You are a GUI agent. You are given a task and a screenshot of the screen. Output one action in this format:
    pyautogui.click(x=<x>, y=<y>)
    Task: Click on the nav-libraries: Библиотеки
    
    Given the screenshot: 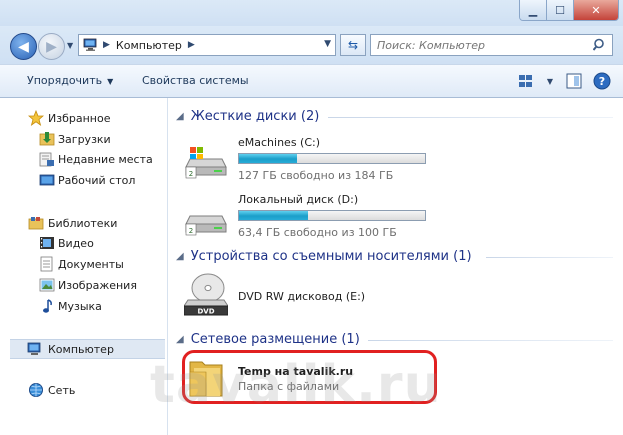 What is the action you would take?
    pyautogui.click(x=83, y=223)
    